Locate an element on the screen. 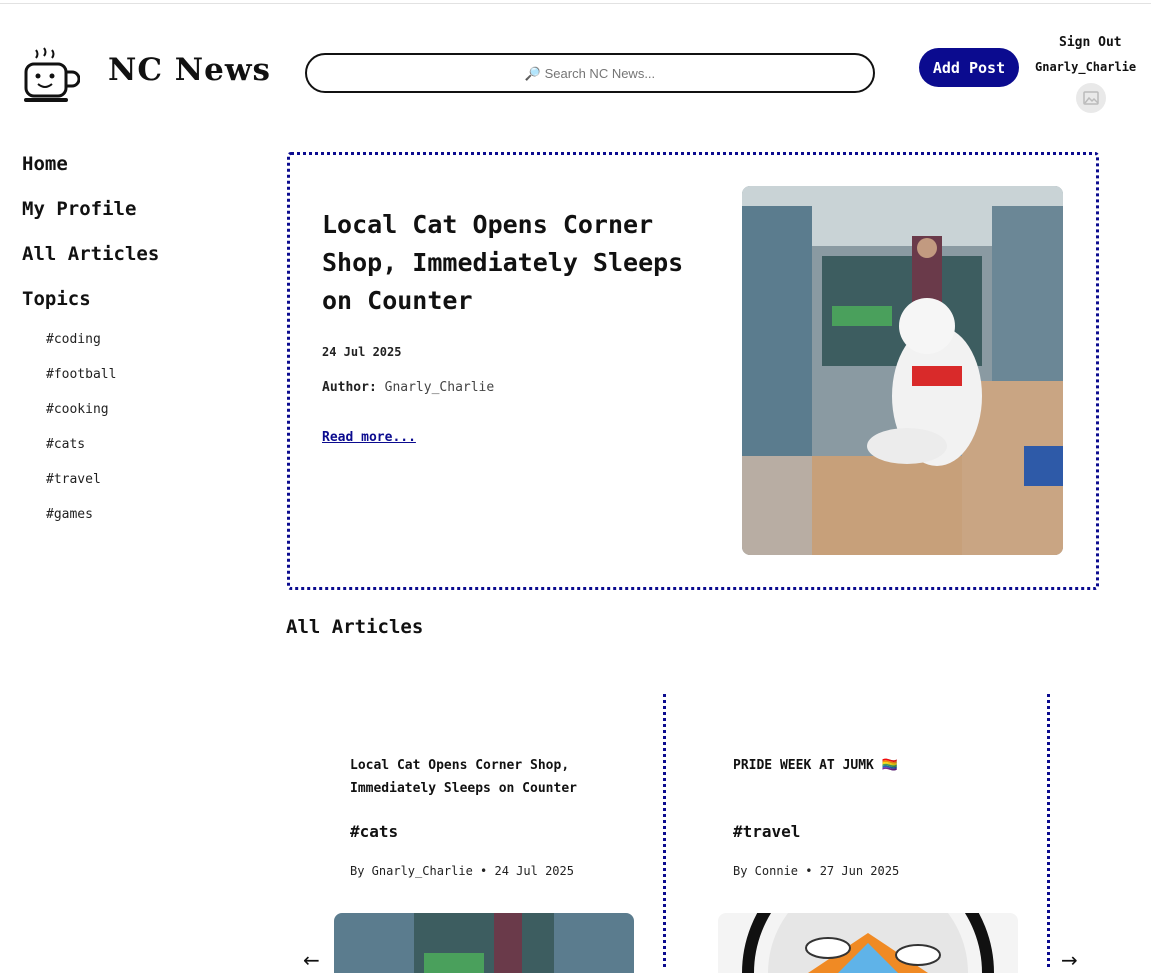  author-label: Author: is located at coordinates (349, 387).